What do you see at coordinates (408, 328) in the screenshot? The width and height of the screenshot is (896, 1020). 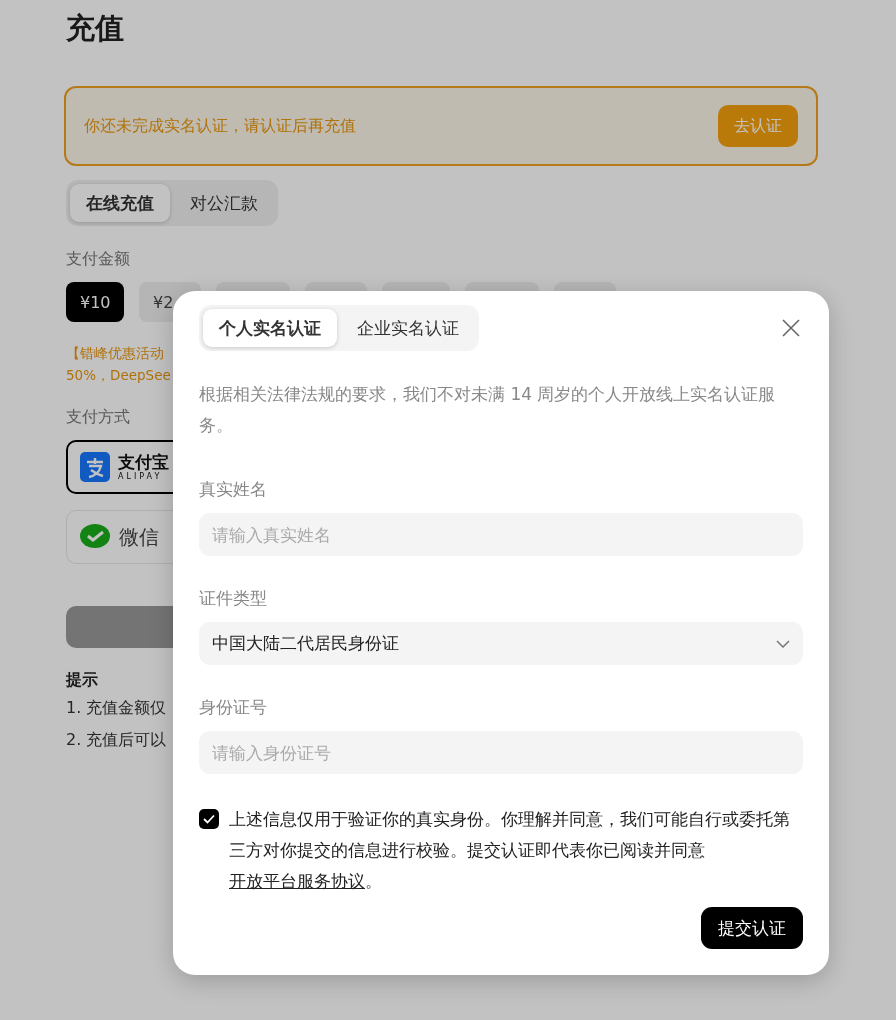 I see `tab: 企业实名认证` at bounding box center [408, 328].